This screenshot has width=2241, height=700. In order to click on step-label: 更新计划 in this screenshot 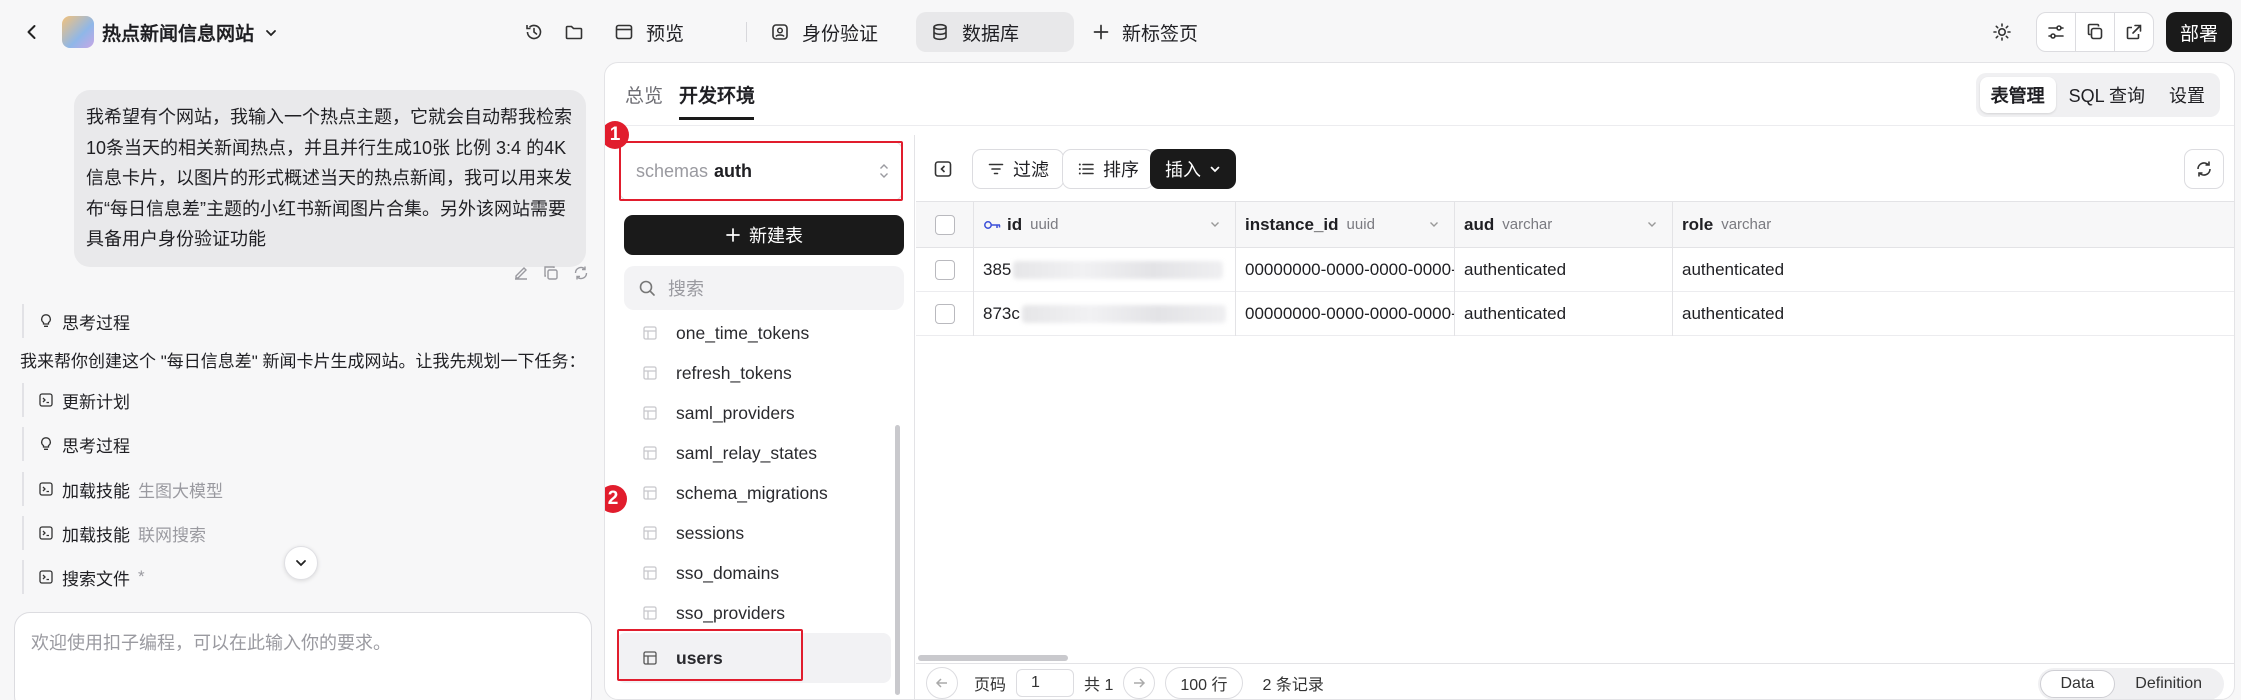, I will do `click(96, 402)`.